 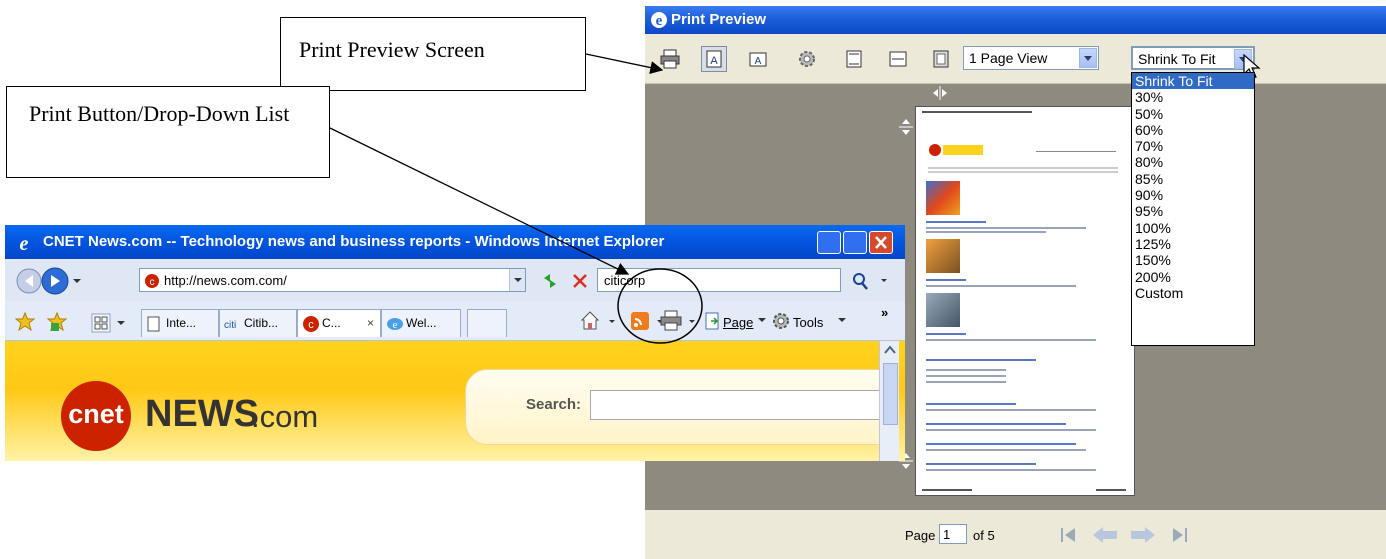 What do you see at coordinates (1025, 301) in the screenshot?
I see `preview-page` at bounding box center [1025, 301].